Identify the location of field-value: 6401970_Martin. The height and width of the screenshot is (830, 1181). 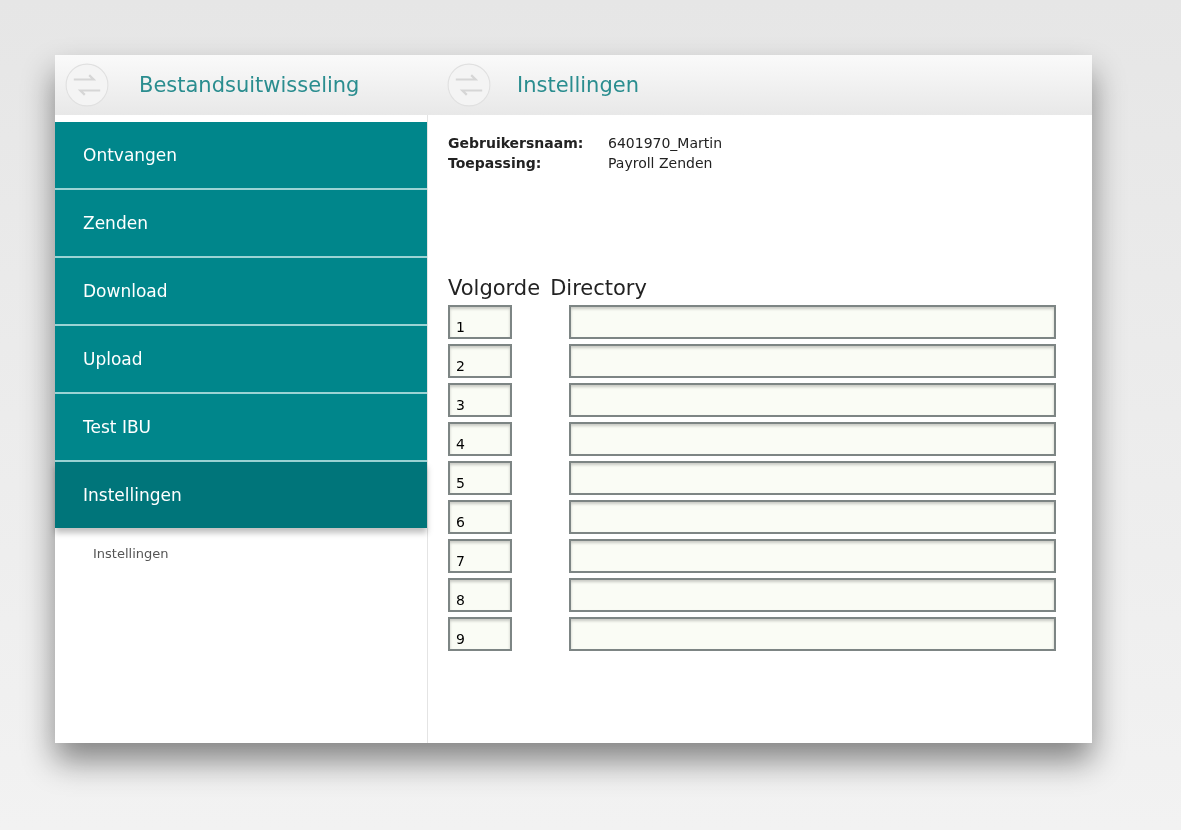
(666, 143).